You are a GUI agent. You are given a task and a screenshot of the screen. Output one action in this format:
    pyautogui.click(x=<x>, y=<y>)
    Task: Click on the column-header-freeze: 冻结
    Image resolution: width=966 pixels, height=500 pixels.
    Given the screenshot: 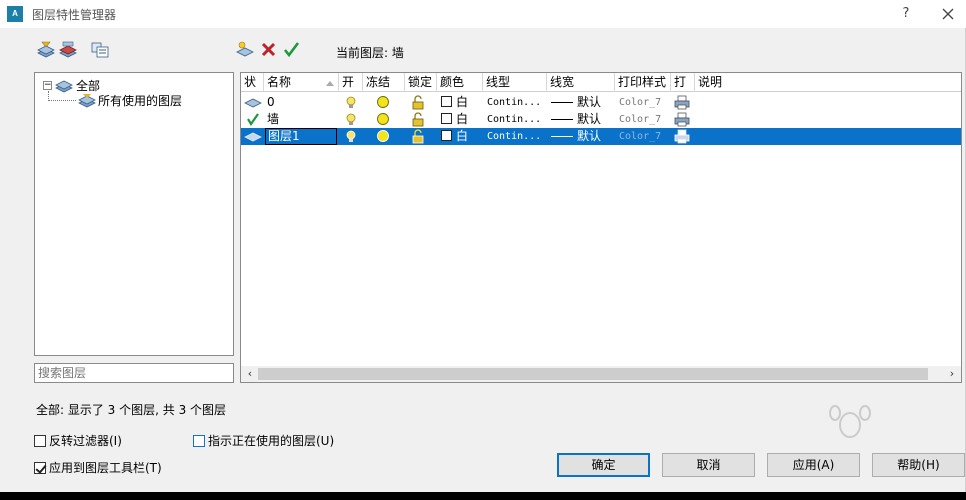 What is the action you would take?
    pyautogui.click(x=384, y=82)
    